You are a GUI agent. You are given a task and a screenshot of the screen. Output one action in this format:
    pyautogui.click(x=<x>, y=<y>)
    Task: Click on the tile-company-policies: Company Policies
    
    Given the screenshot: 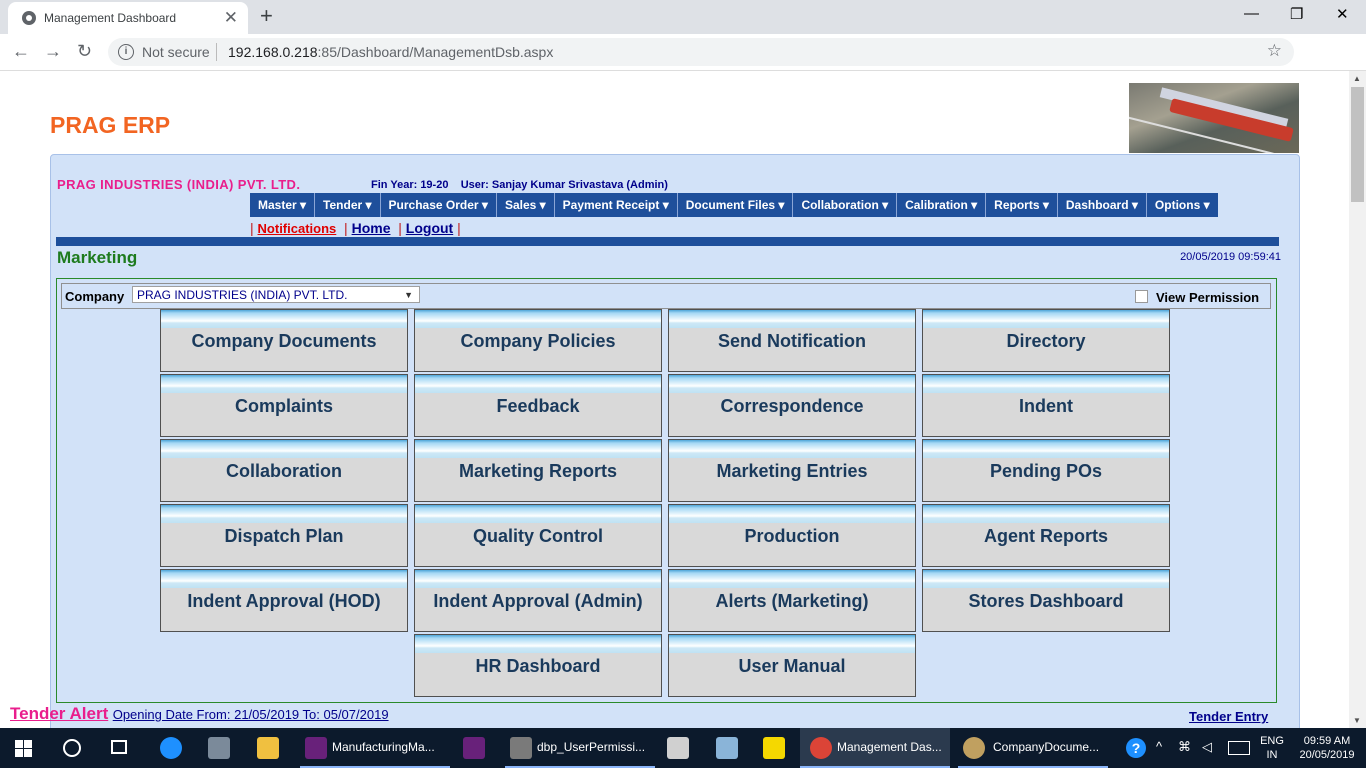 What is the action you would take?
    pyautogui.click(x=538, y=340)
    